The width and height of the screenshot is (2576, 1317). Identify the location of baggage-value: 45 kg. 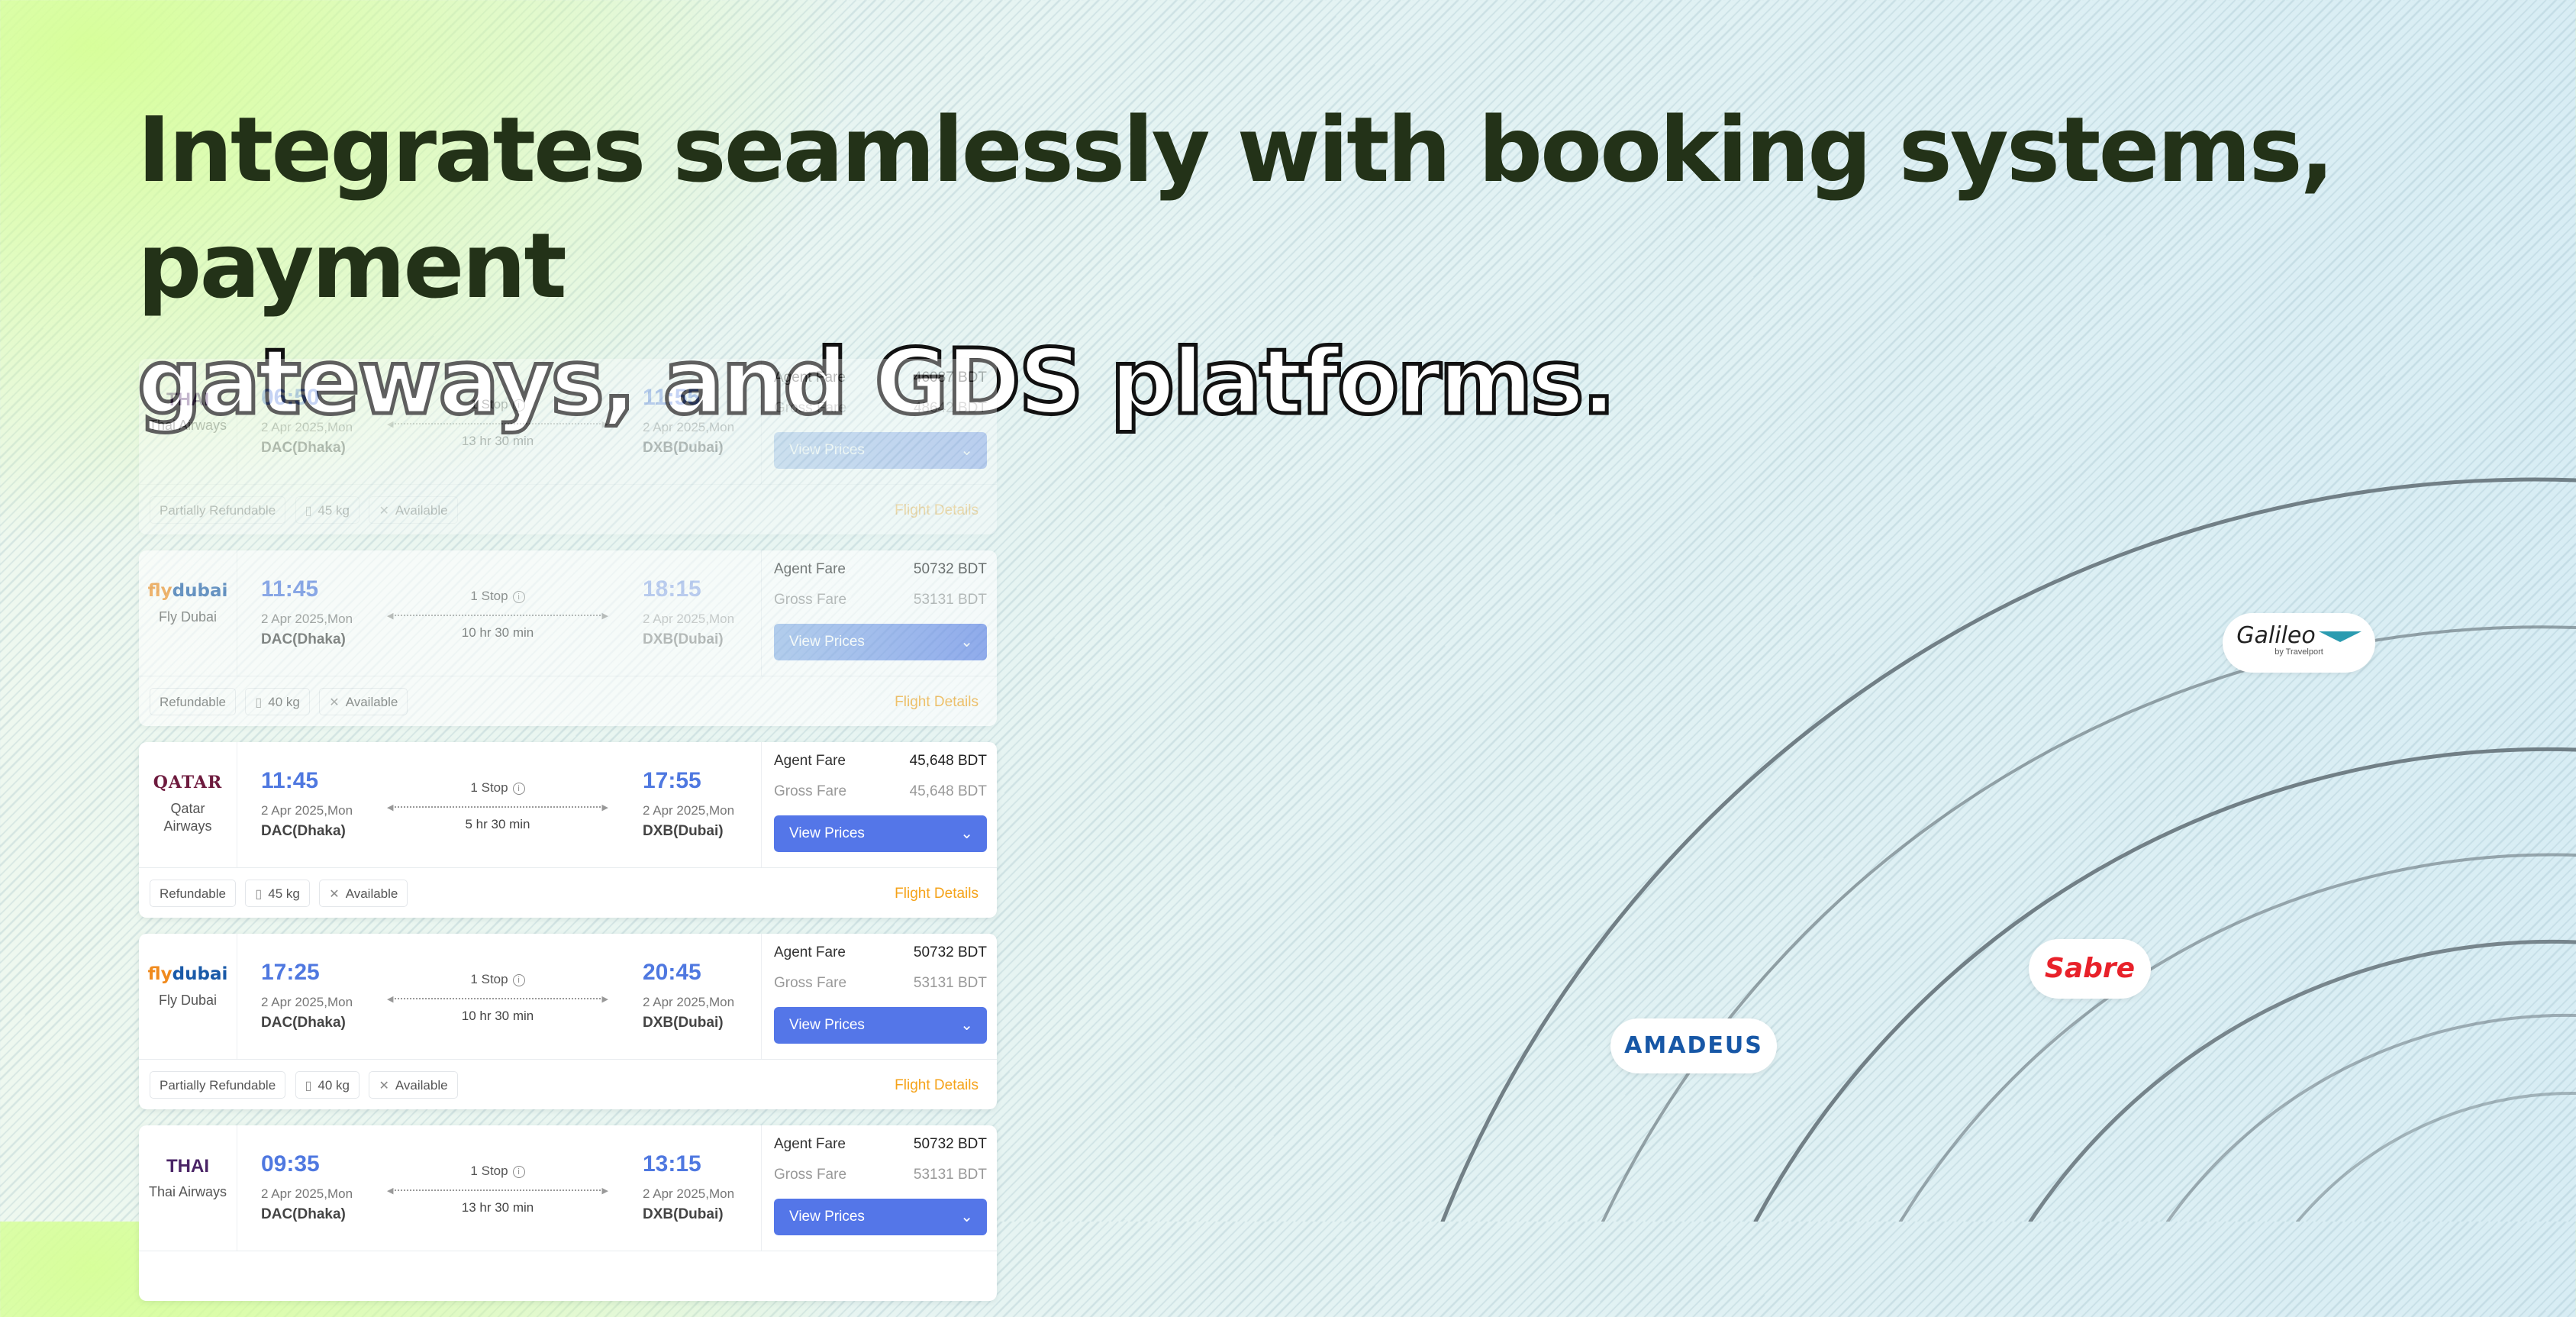
(284, 893).